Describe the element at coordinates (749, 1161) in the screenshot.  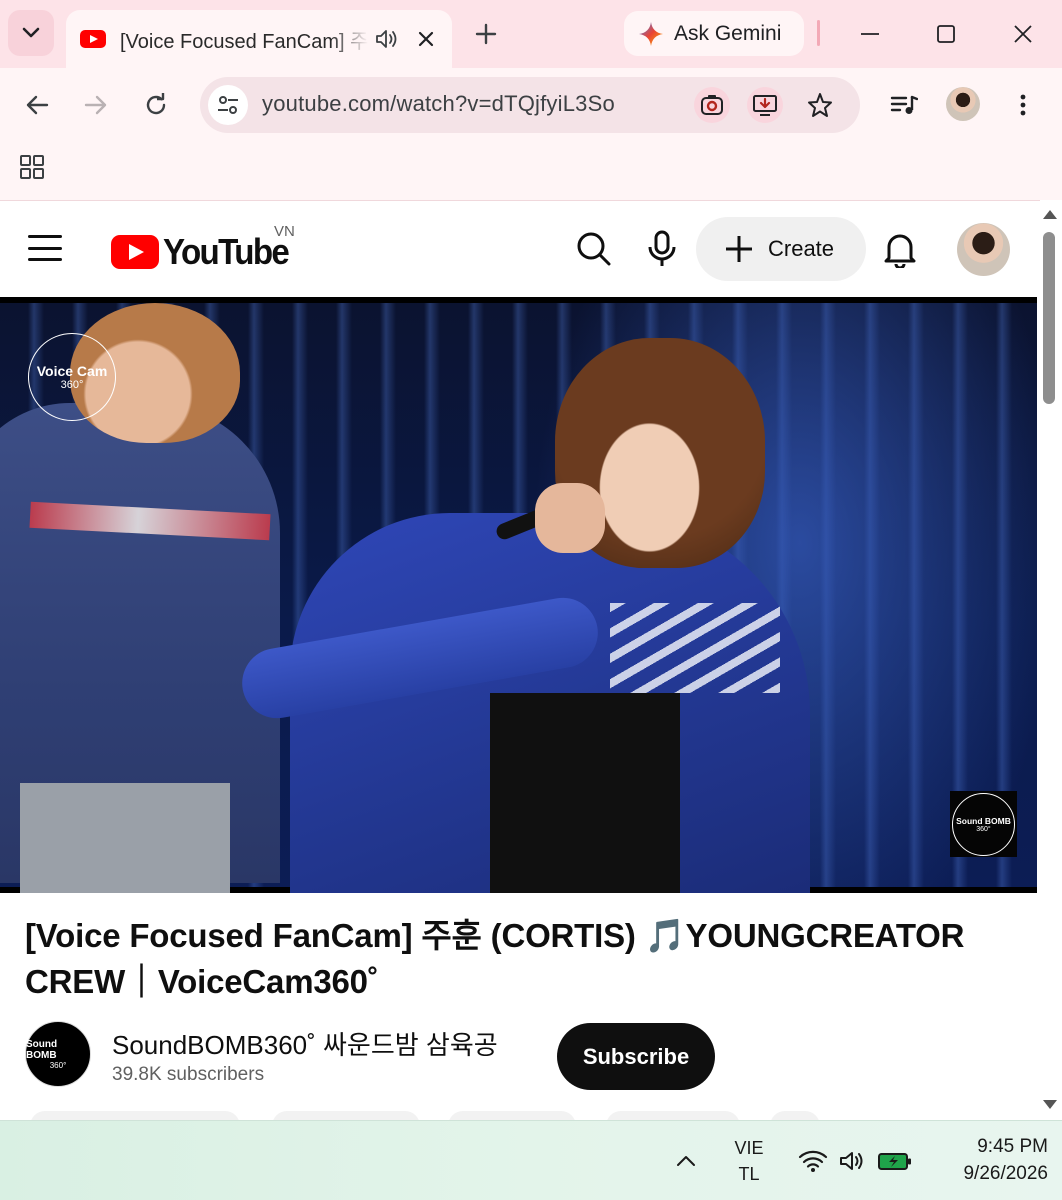
I see `input-language-indicator: VIE TL` at that location.